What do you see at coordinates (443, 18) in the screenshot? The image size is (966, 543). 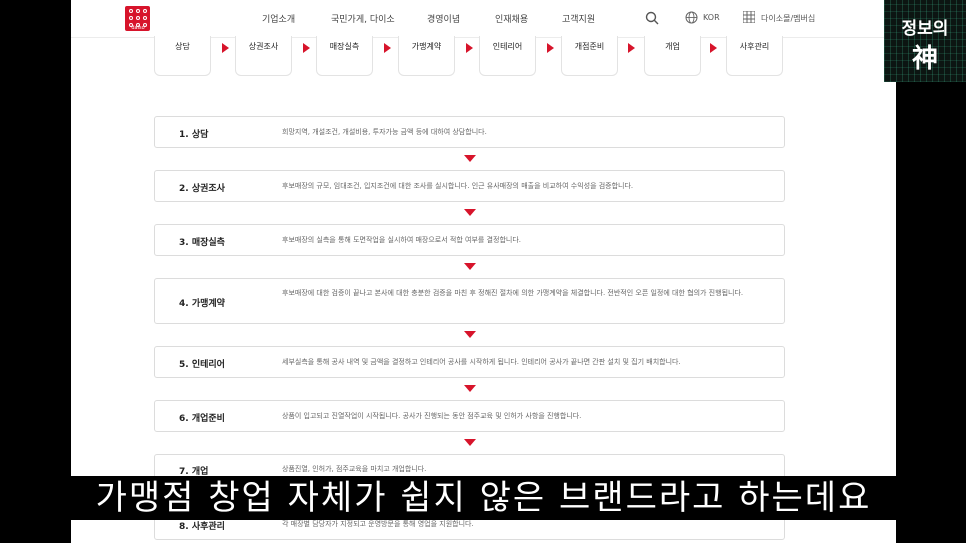 I see `nav-item-philosophy: 경영이념` at bounding box center [443, 18].